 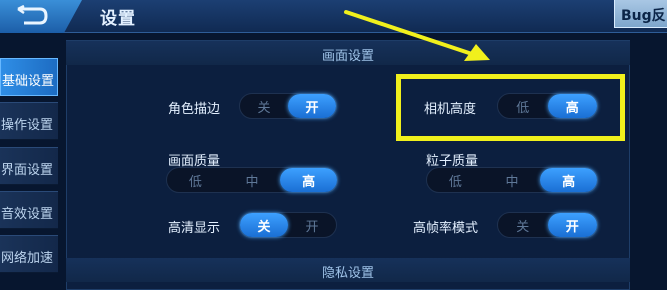 I want to click on high-fps-mode-option-on: 开, so click(x=572, y=225).